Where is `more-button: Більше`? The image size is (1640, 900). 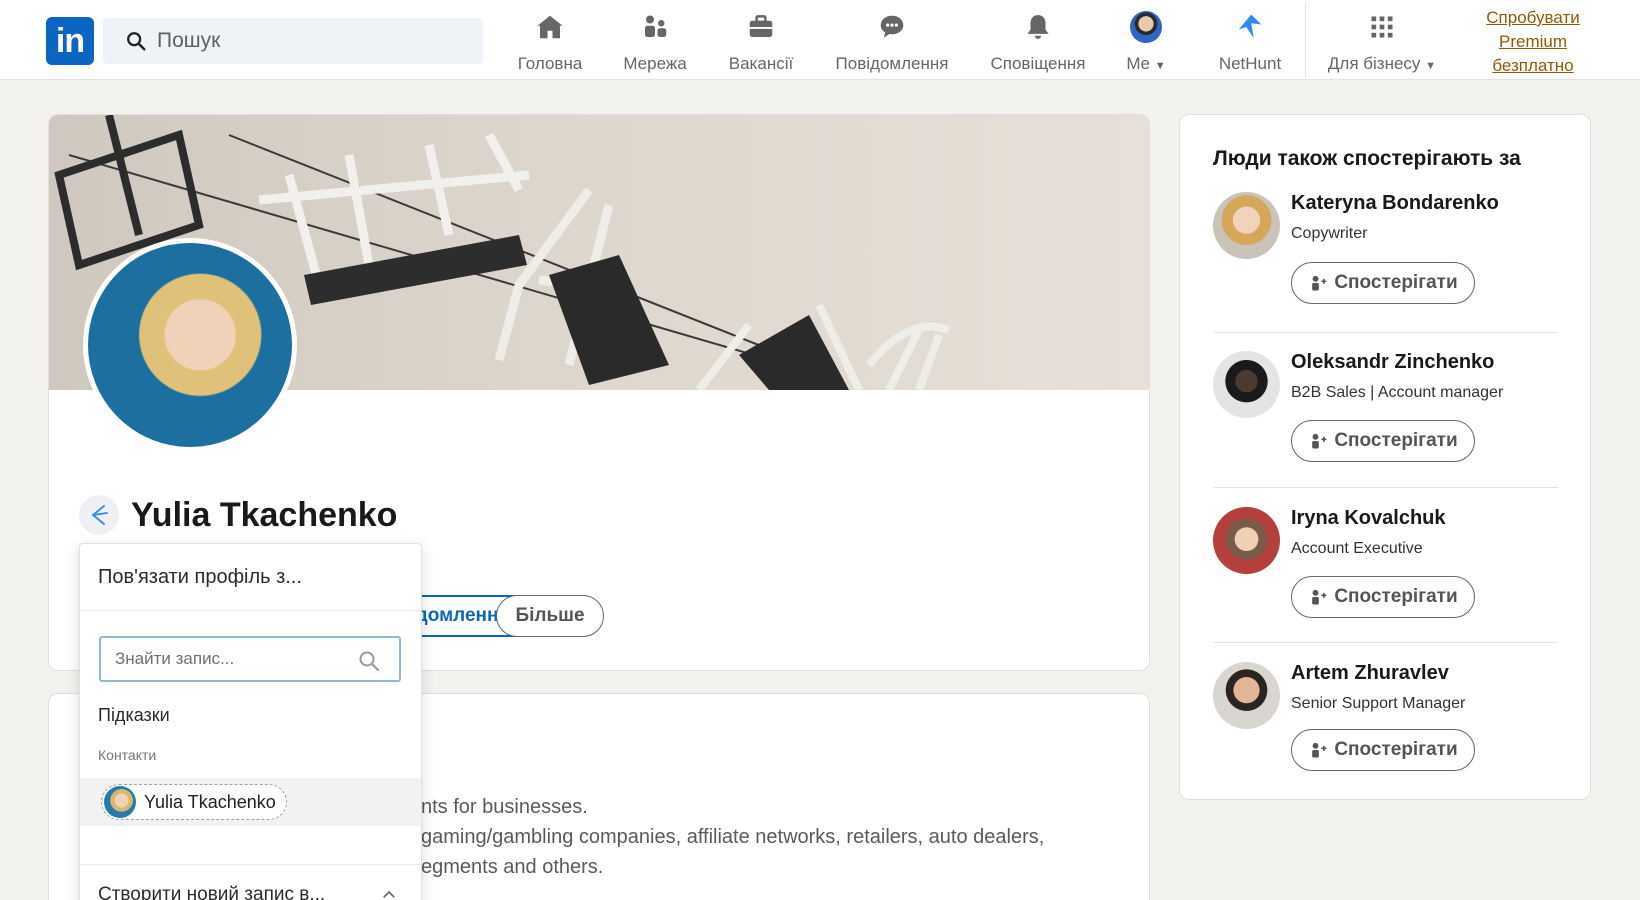
more-button: Більше is located at coordinates (550, 616).